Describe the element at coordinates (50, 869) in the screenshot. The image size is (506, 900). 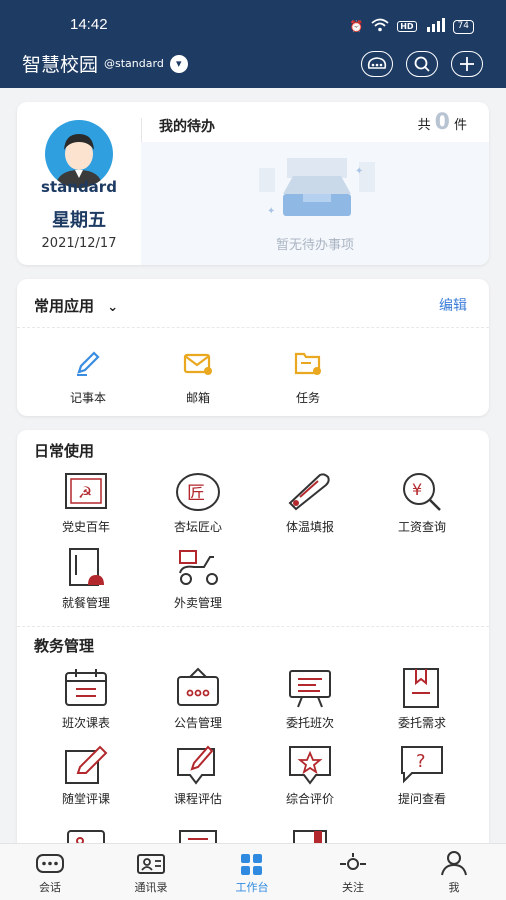
I see `tab-chat: 会话` at that location.